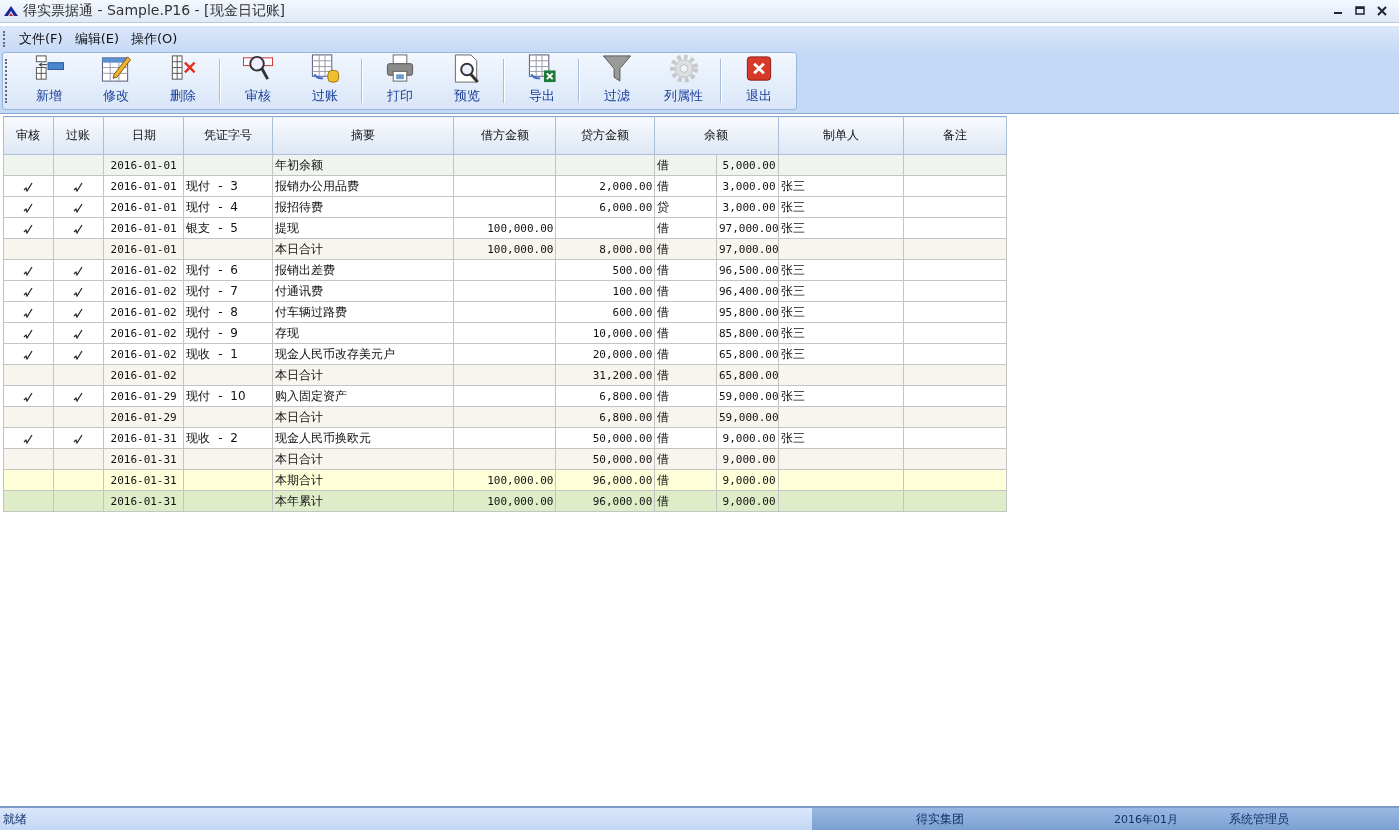 The height and width of the screenshot is (830, 1399). What do you see at coordinates (15, 819) in the screenshot?
I see `status-message: 就绪` at bounding box center [15, 819].